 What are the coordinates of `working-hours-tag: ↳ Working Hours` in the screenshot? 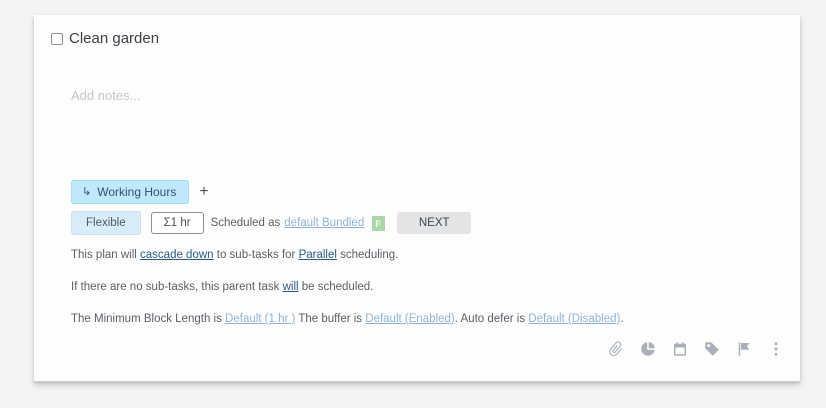 It's located at (130, 192).